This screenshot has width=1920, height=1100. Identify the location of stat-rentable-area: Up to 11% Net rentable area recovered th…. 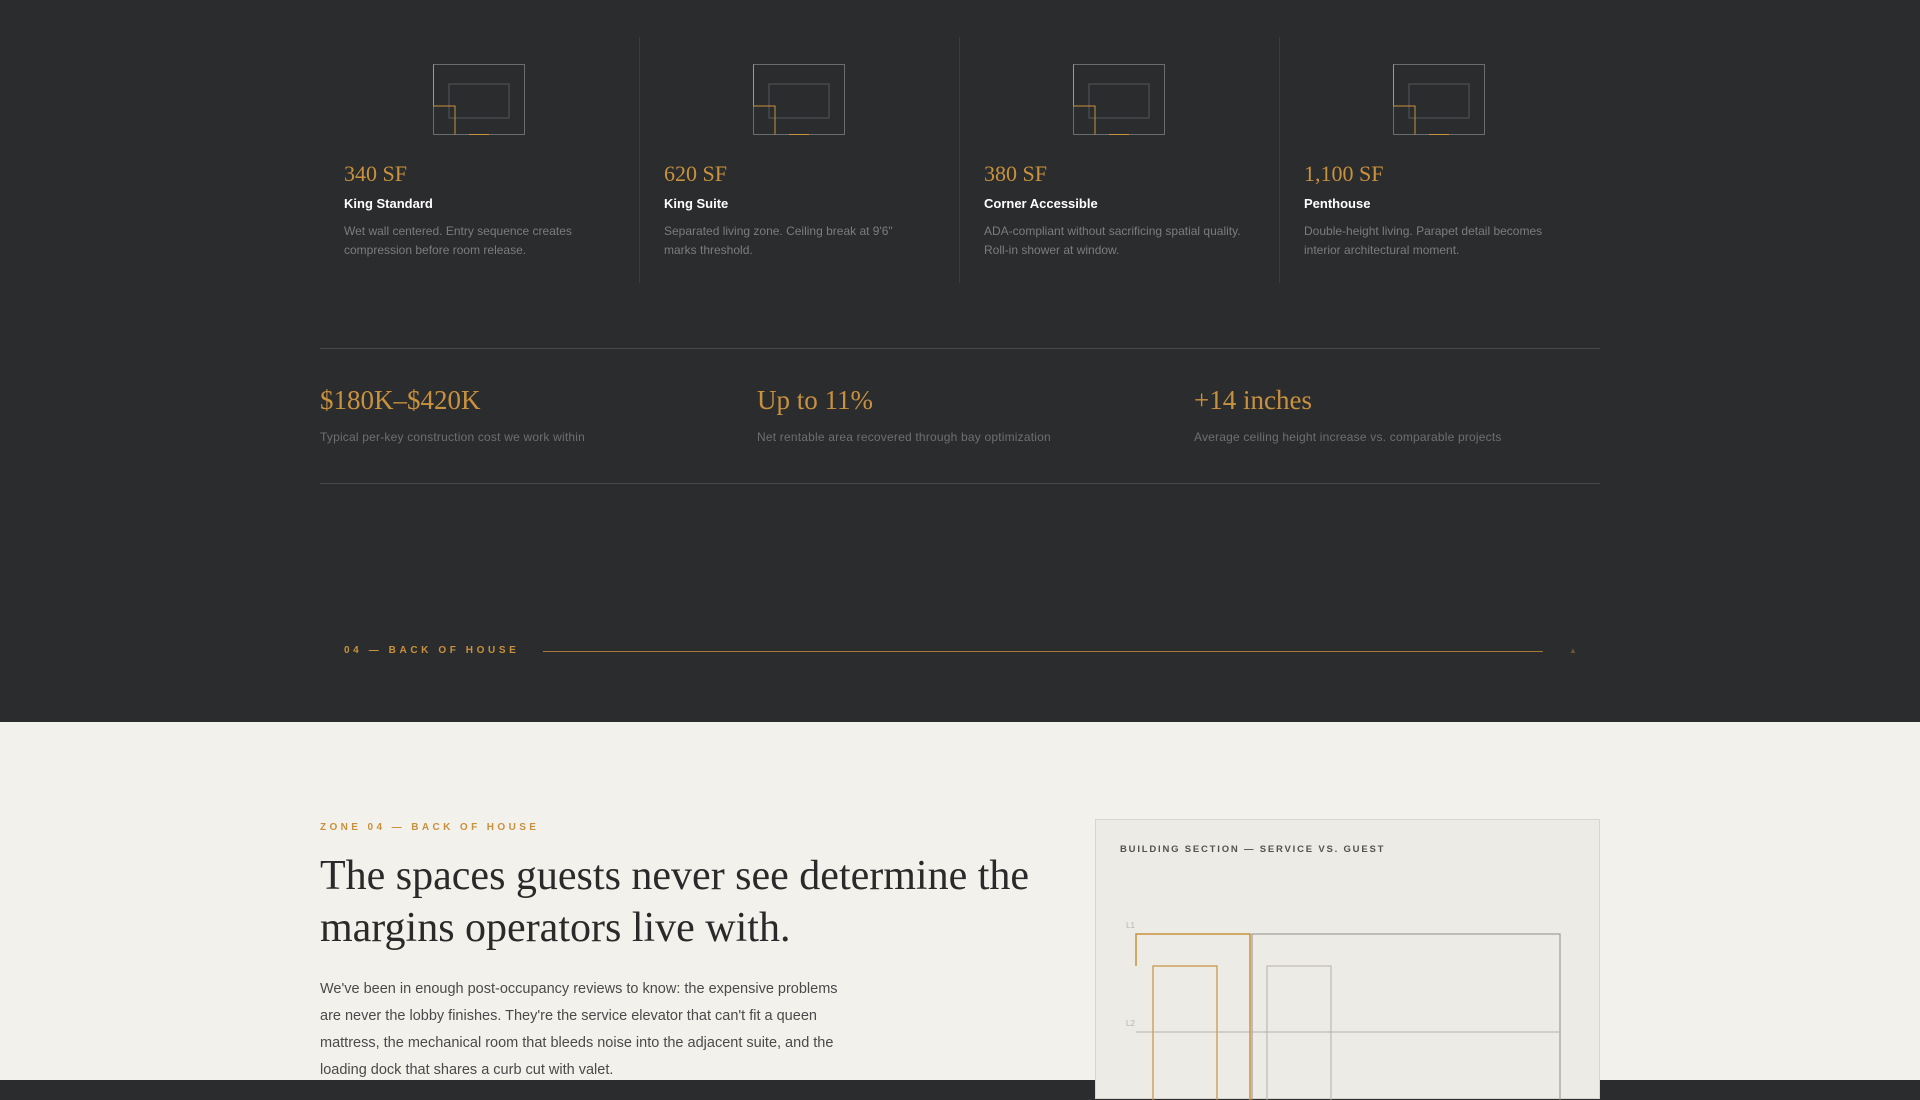
(957, 414).